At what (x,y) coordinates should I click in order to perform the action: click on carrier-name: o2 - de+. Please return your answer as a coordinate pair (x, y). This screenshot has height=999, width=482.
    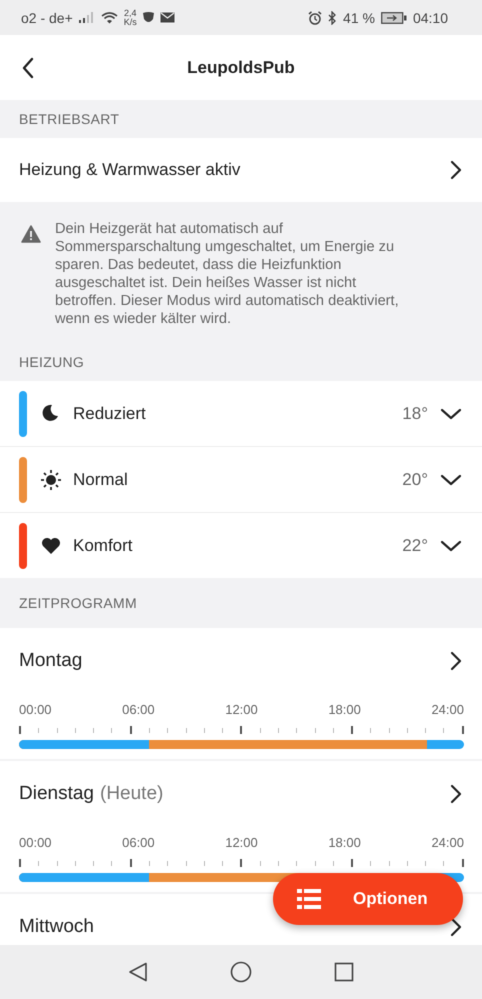
    Looking at the image, I should click on (47, 18).